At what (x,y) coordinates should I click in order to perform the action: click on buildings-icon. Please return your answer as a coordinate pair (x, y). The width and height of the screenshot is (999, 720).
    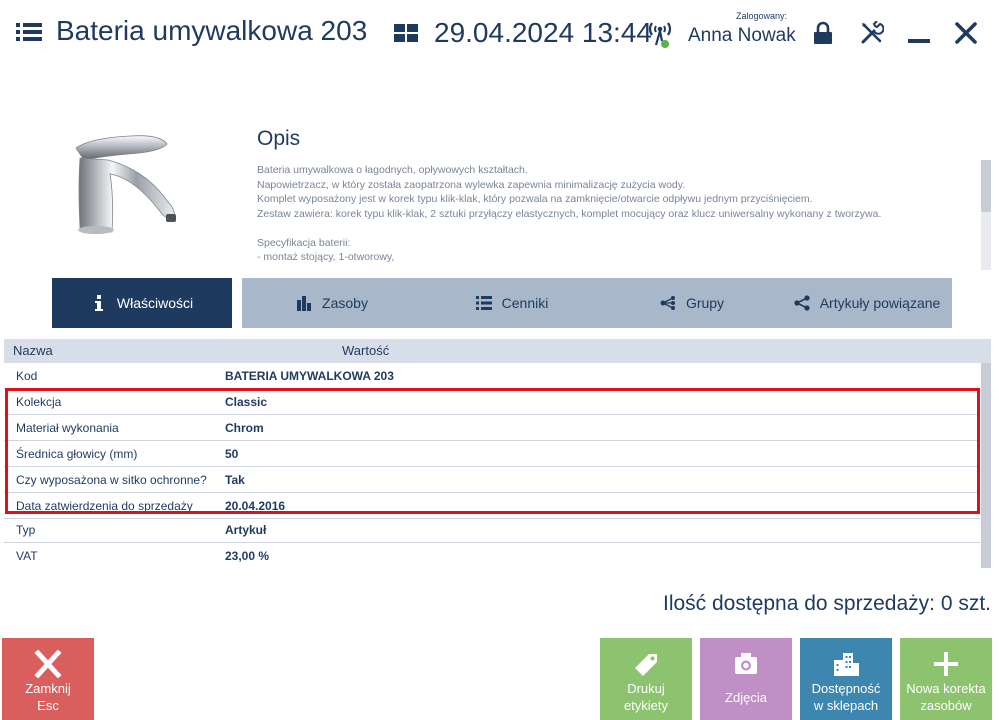
    Looking at the image, I should click on (846, 664).